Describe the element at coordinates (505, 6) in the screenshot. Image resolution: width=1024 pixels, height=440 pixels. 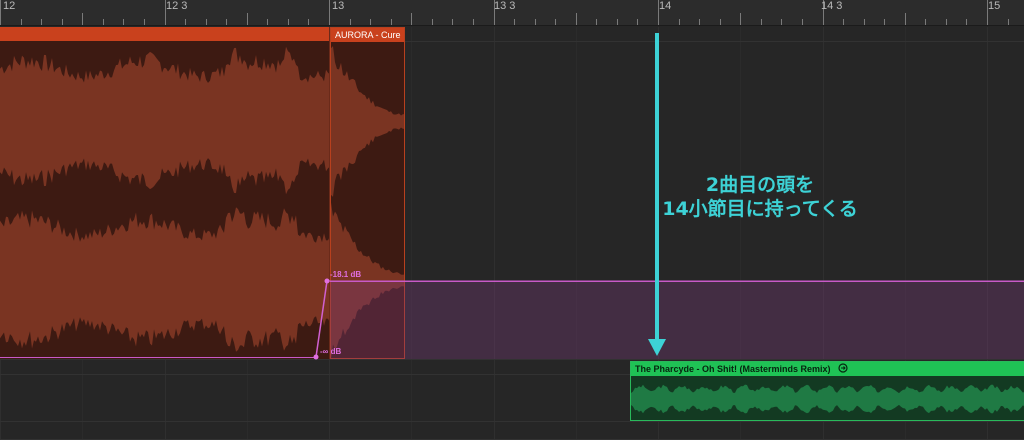
I see `bar-label-13-3: 13 3` at that location.